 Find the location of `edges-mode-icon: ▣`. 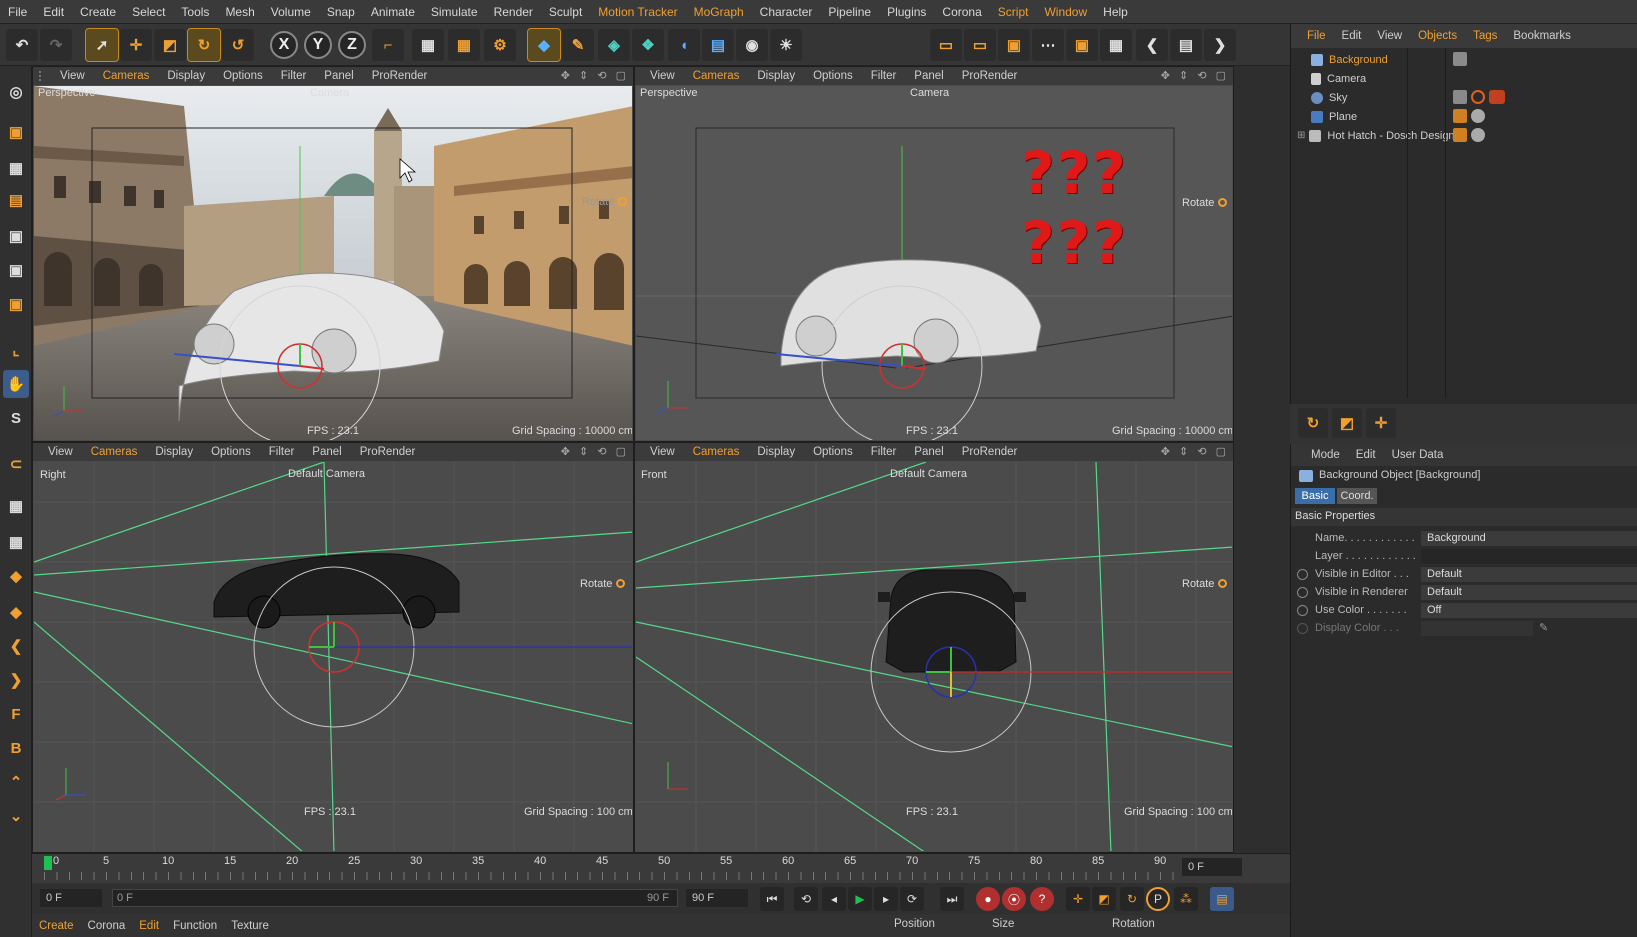

edges-mode-icon: ▣ is located at coordinates (16, 270).